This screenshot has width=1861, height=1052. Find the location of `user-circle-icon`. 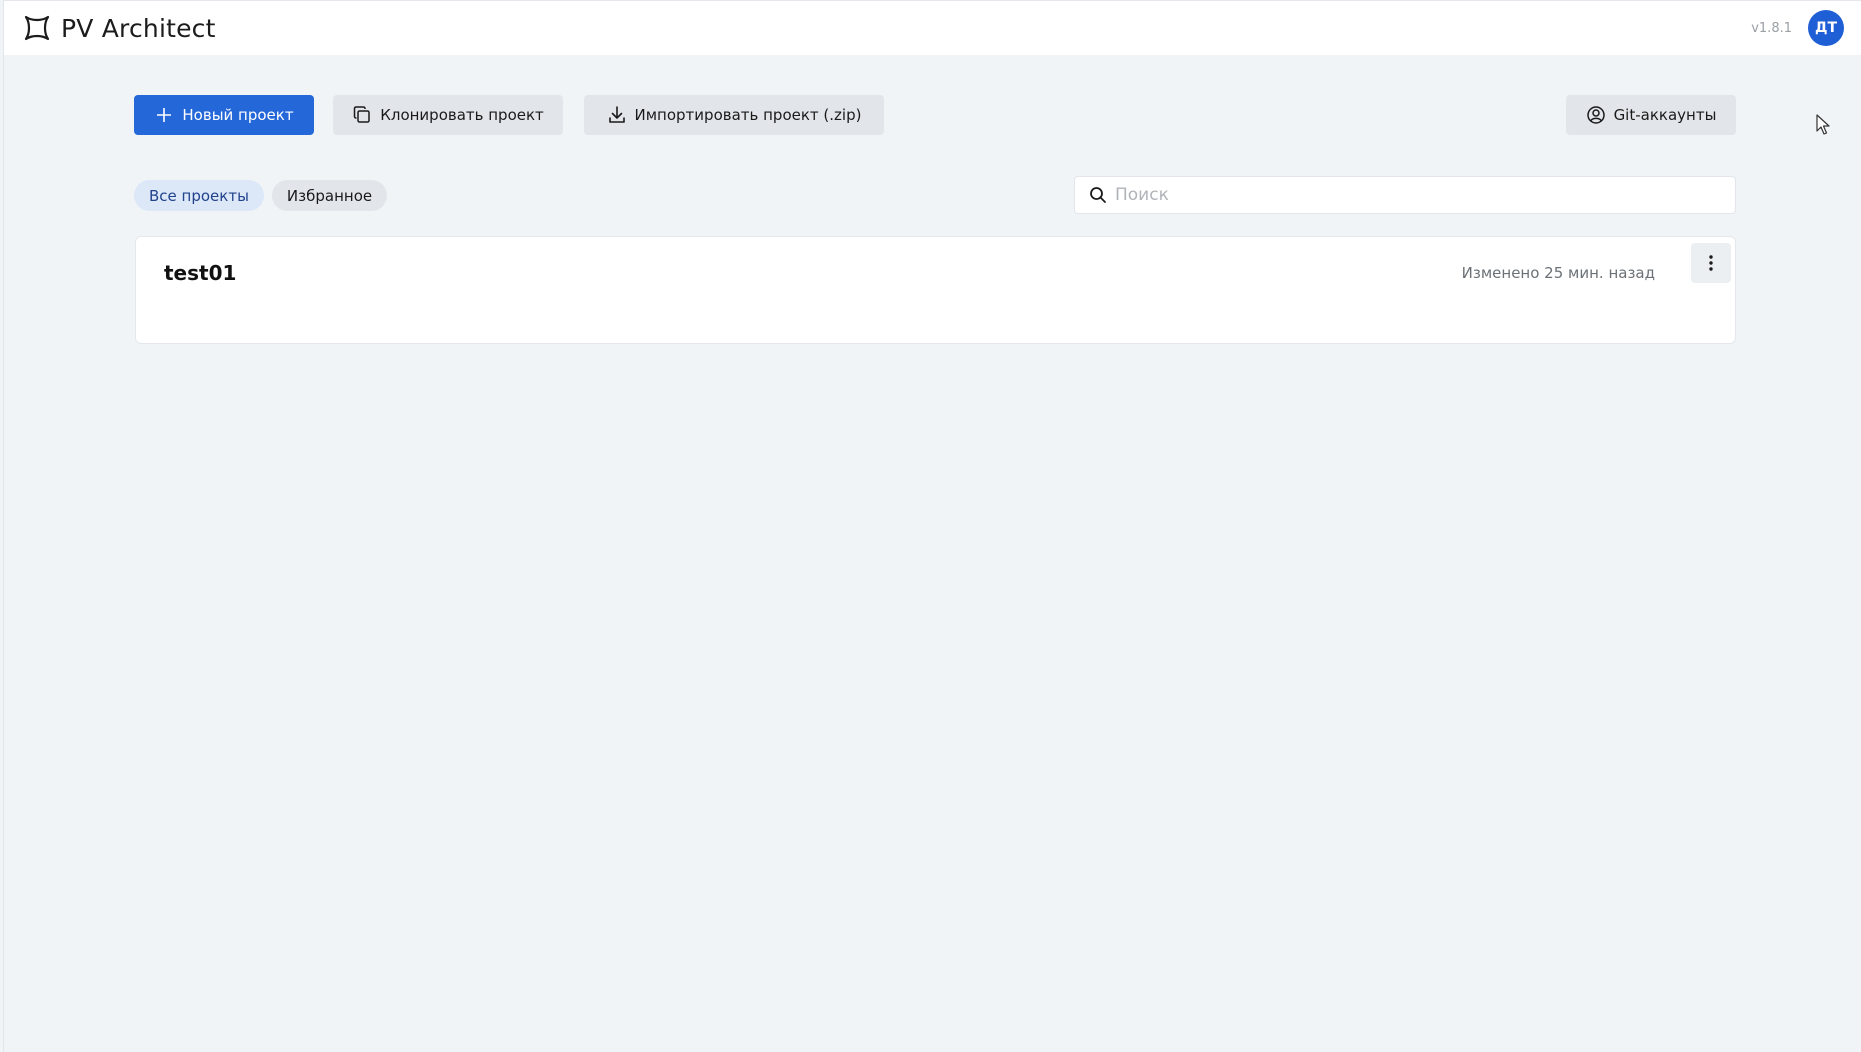

user-circle-icon is located at coordinates (1595, 115).